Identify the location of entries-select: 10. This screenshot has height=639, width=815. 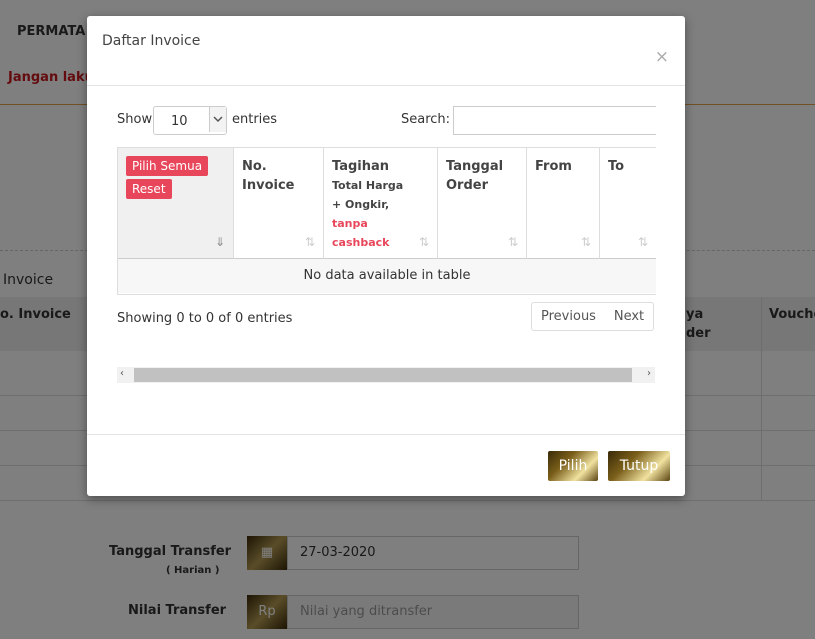
(190, 120).